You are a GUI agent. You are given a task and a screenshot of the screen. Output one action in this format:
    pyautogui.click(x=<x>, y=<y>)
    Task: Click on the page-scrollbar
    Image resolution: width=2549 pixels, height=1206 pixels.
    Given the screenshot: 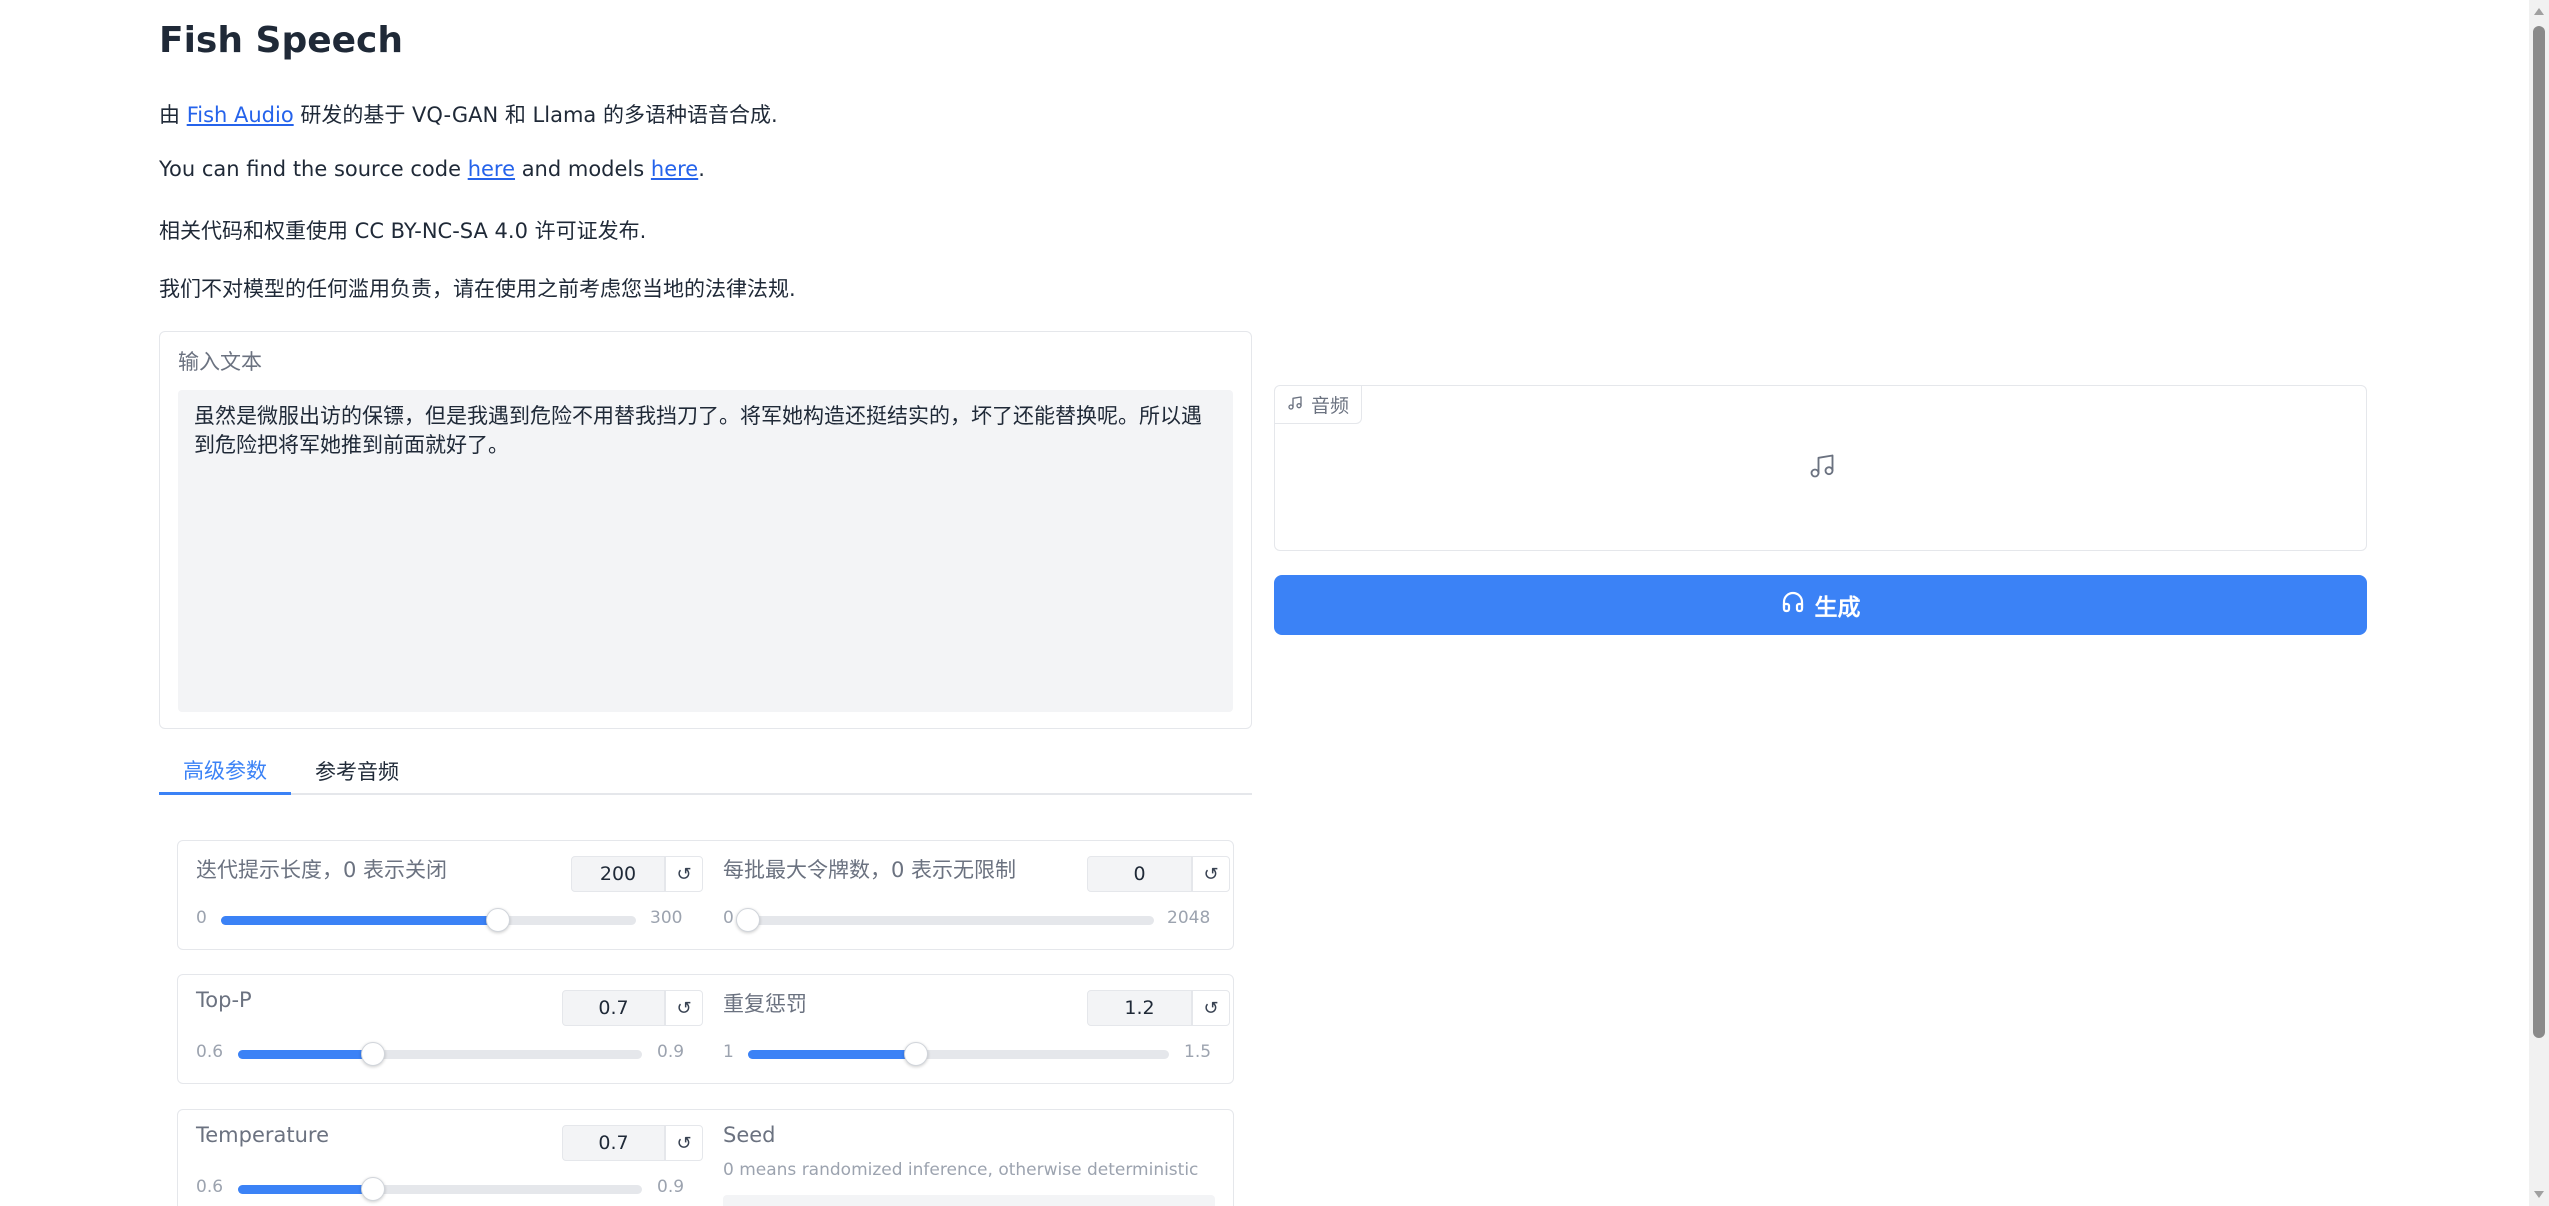 What is the action you would take?
    pyautogui.click(x=2539, y=603)
    